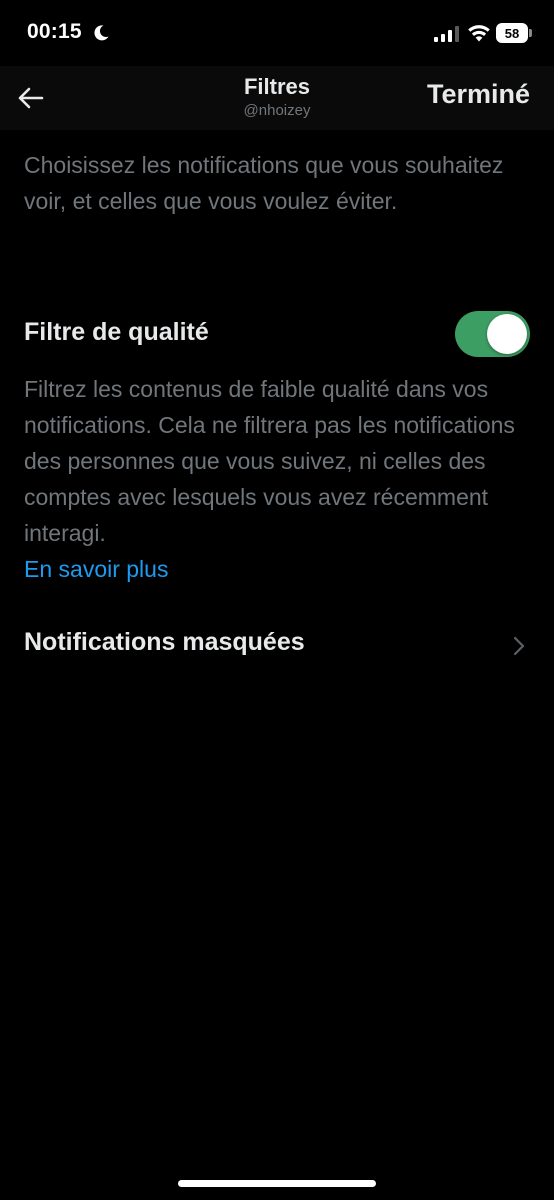 This screenshot has width=554, height=1200. Describe the element at coordinates (116, 332) in the screenshot. I see `quality-filter-title: Filtre de qualité` at that location.